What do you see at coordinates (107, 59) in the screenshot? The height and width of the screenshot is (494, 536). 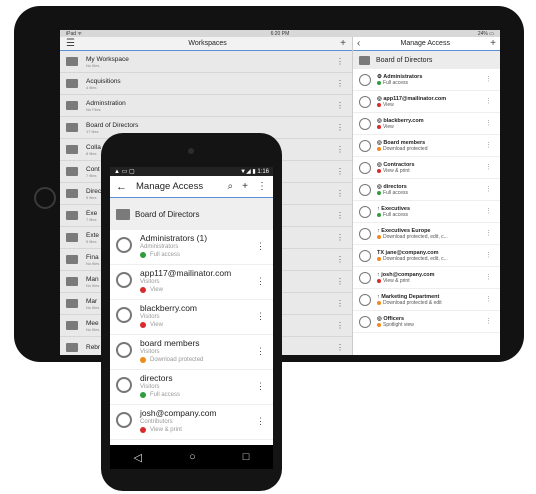 I see `workspace-name: My Workspace` at bounding box center [107, 59].